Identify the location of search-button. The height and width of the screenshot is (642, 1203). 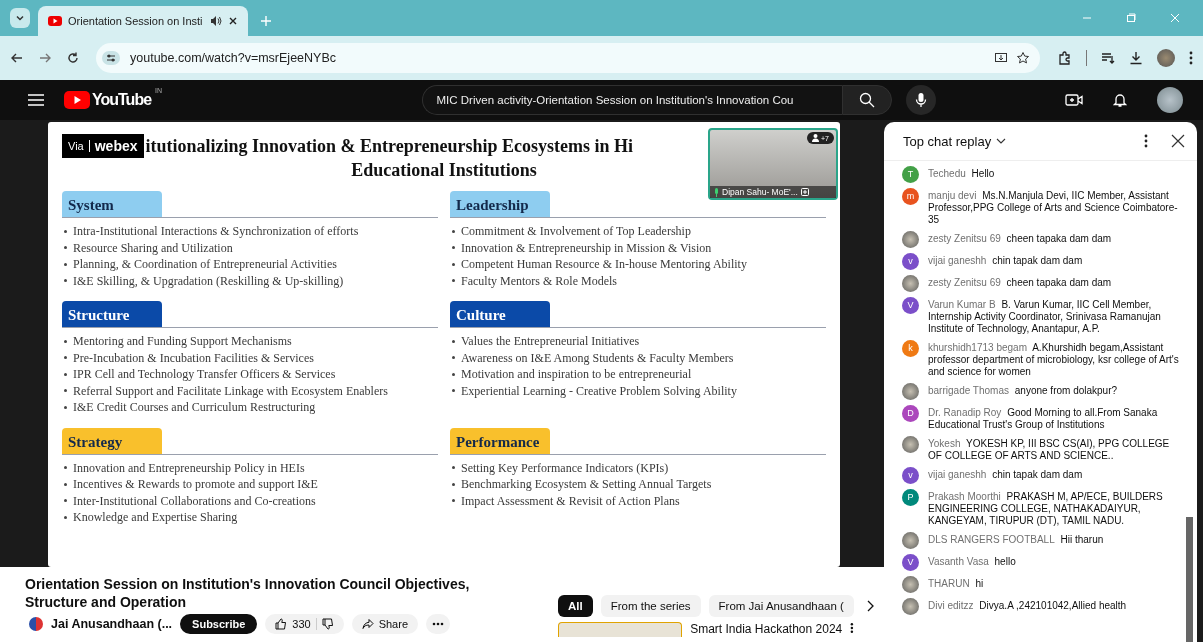
(866, 100).